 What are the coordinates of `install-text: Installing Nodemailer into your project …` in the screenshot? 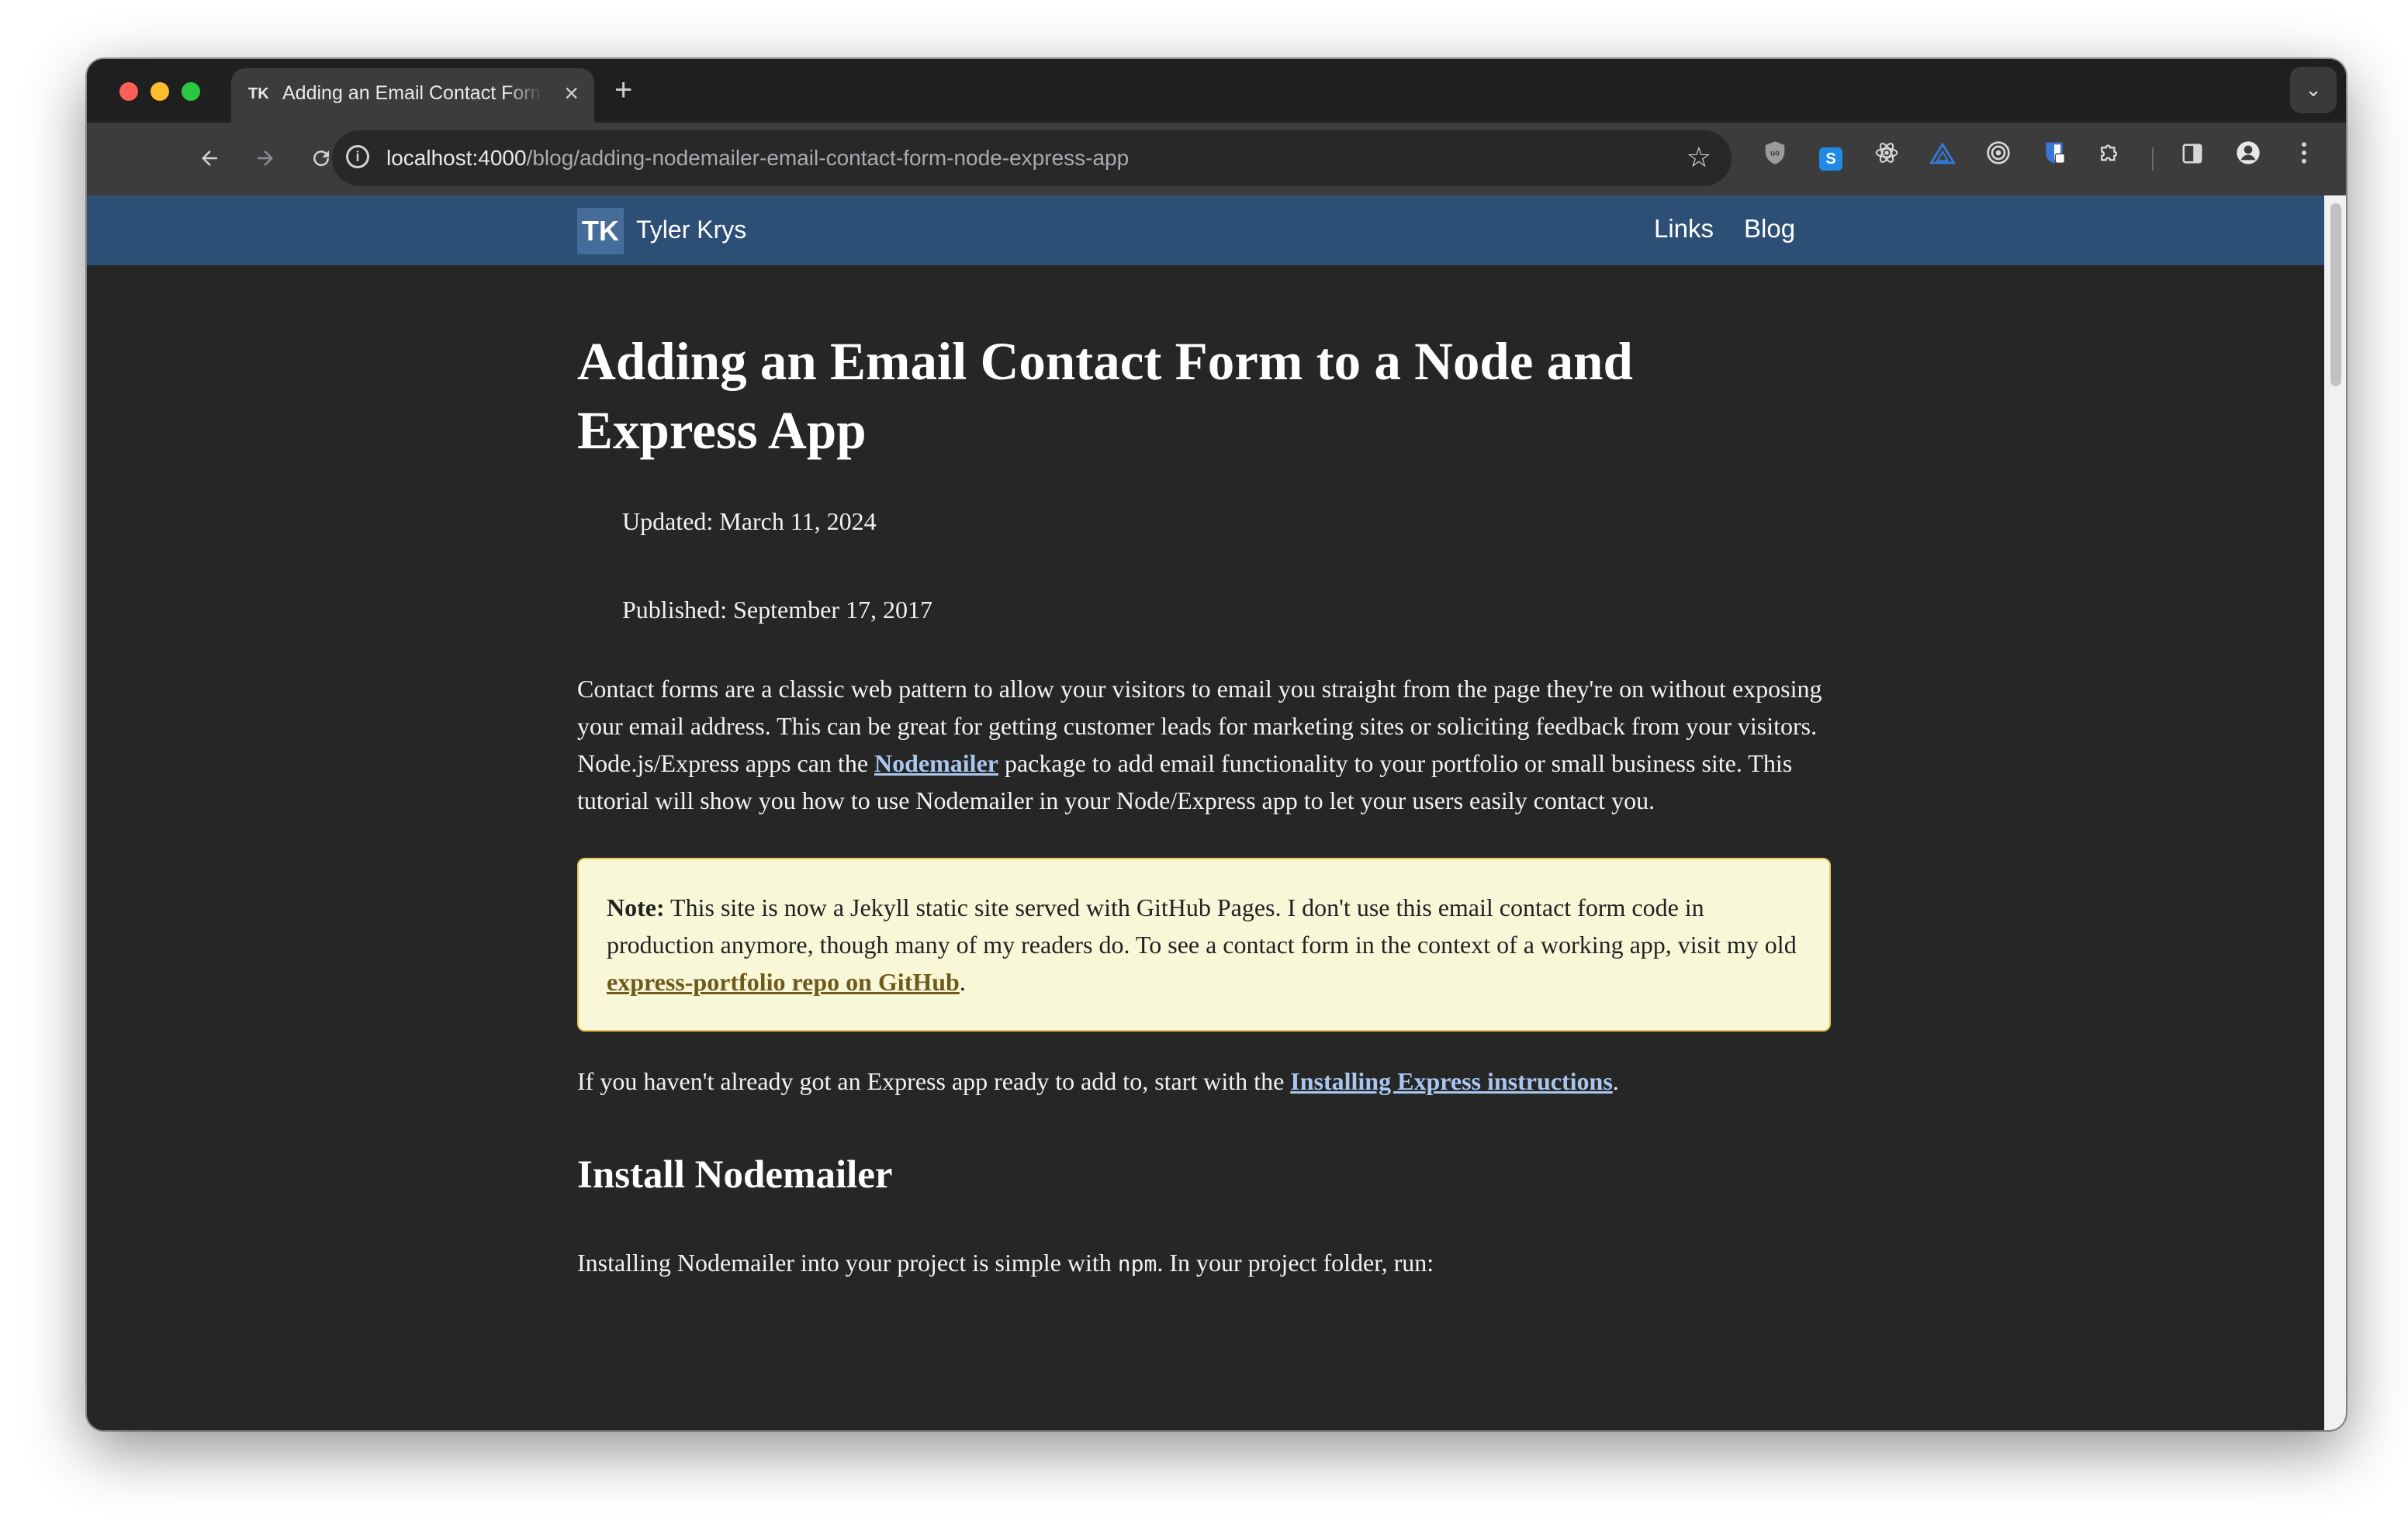 It's located at (847, 1263).